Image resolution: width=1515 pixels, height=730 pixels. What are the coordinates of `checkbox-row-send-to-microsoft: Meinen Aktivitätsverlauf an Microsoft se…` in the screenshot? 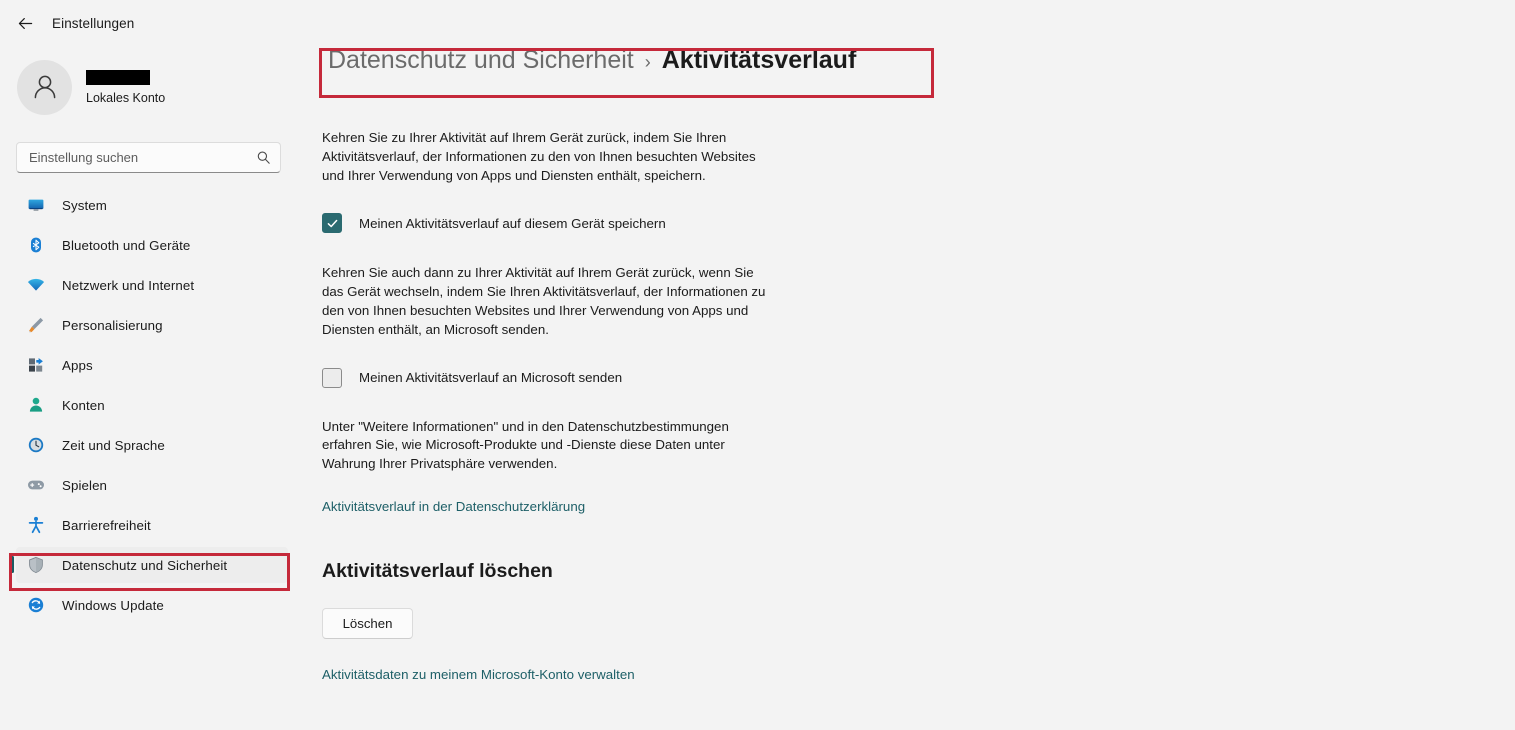 It's located at (917, 377).